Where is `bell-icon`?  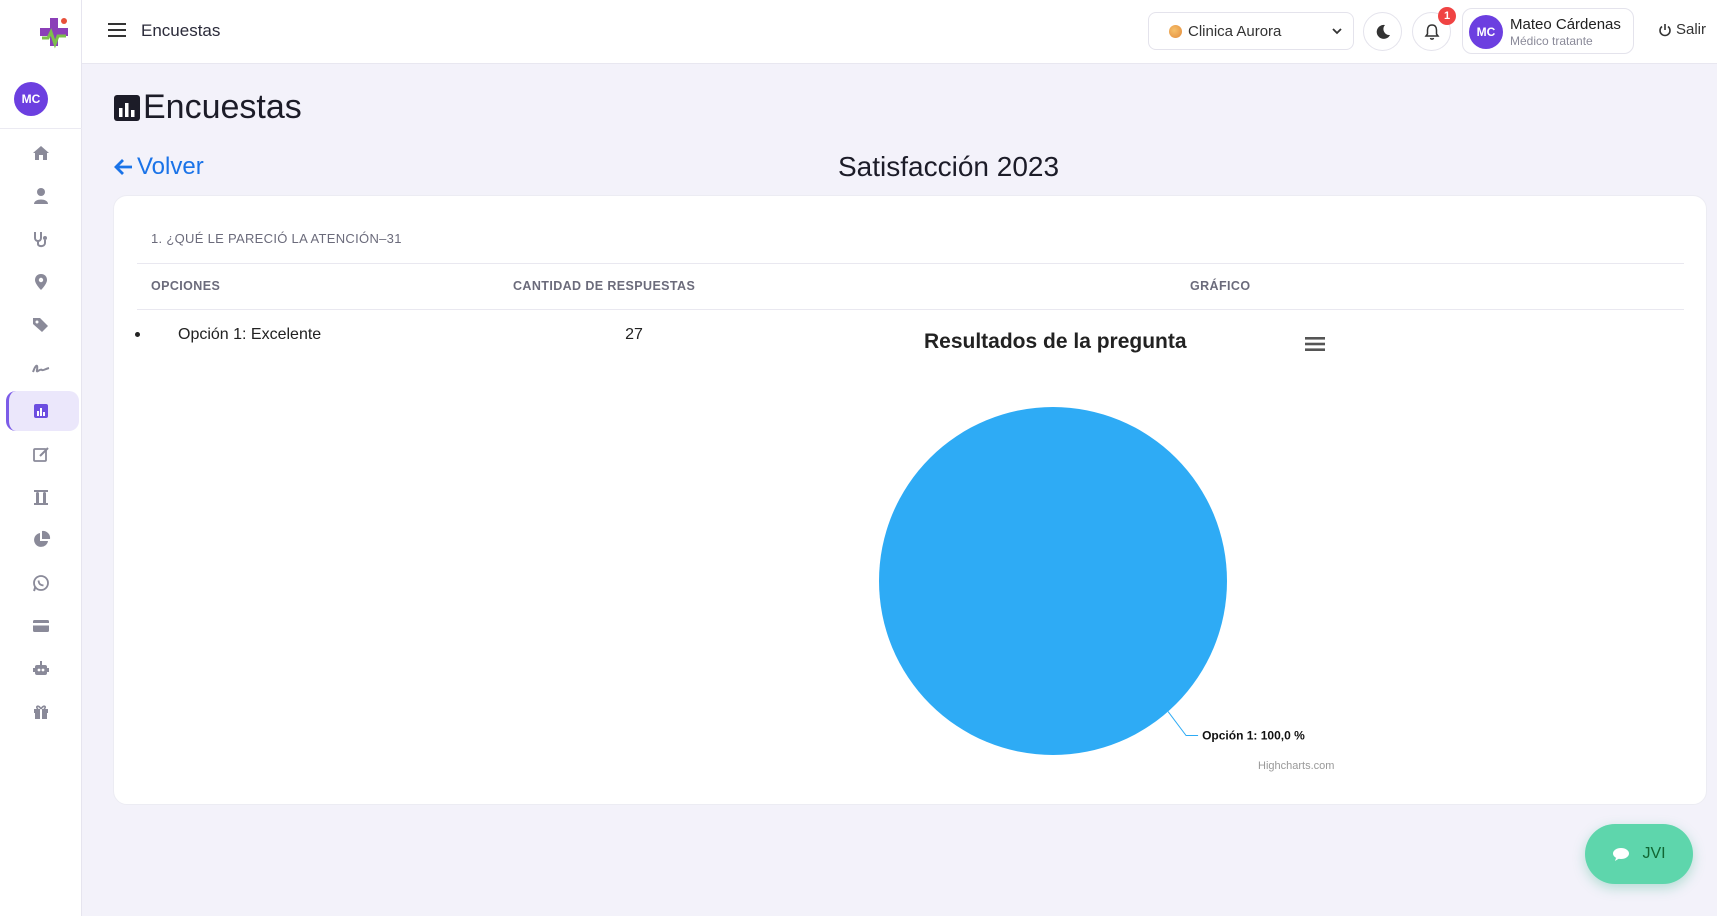 bell-icon is located at coordinates (1431, 31).